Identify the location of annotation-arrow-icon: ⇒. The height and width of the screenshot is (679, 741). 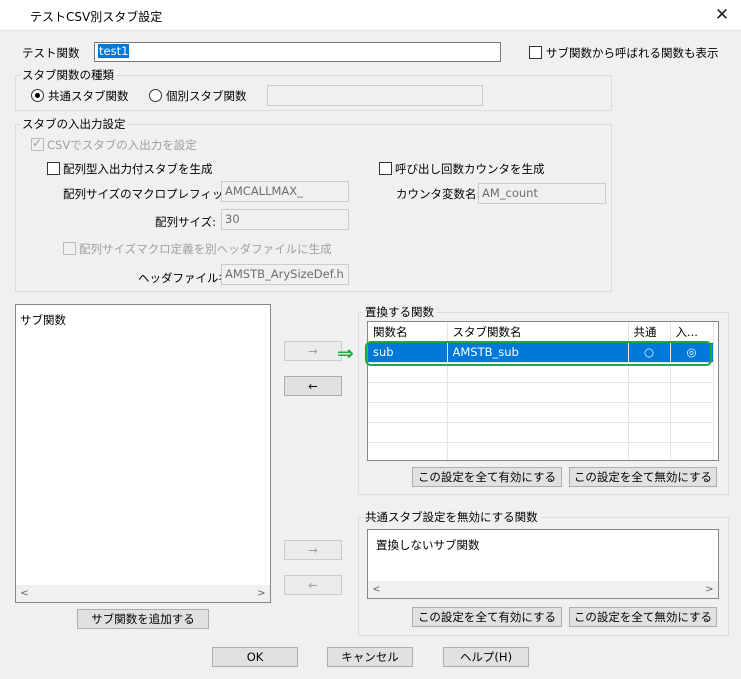
(345, 353).